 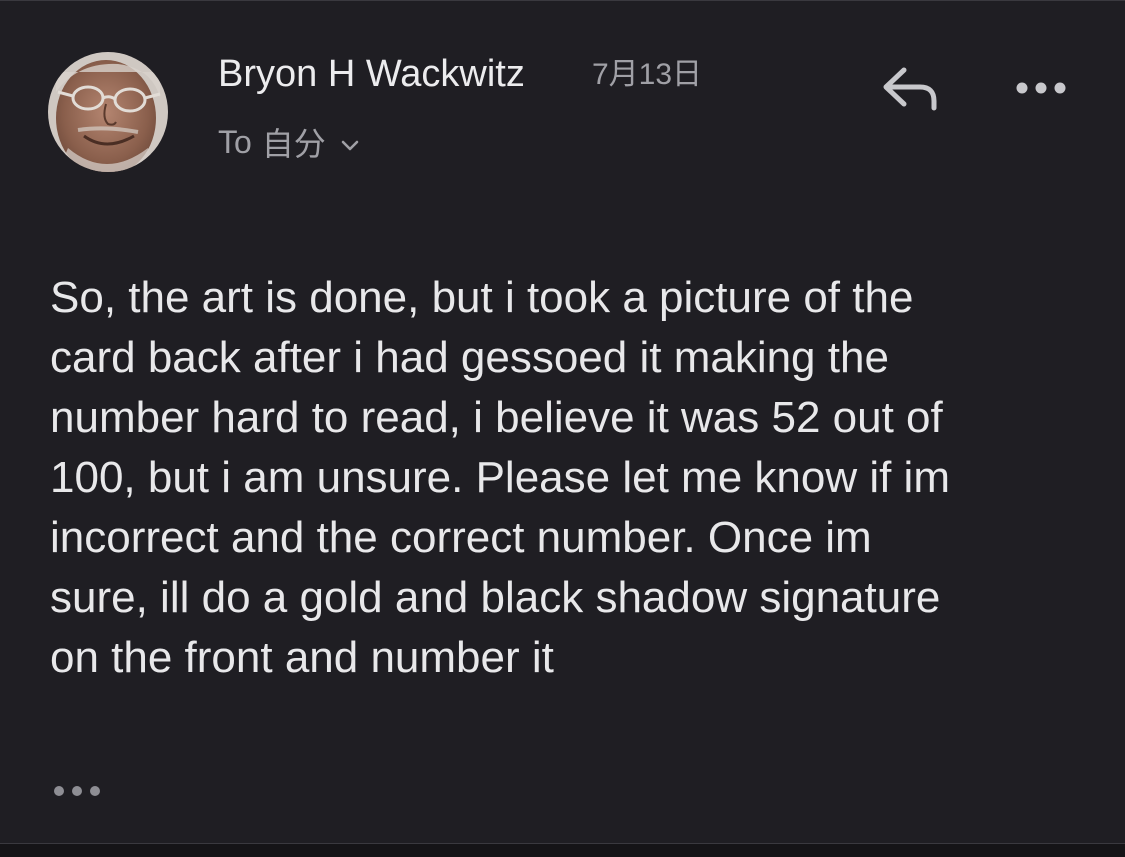 I want to click on recipient-name: 自分, so click(x=293, y=144).